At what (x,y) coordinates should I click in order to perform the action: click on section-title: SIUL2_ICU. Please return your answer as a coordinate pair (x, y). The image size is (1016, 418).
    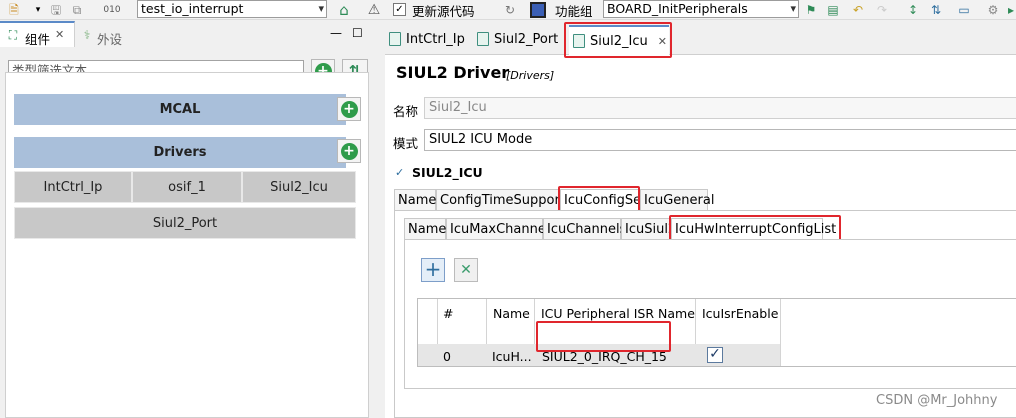
    Looking at the image, I should click on (447, 172).